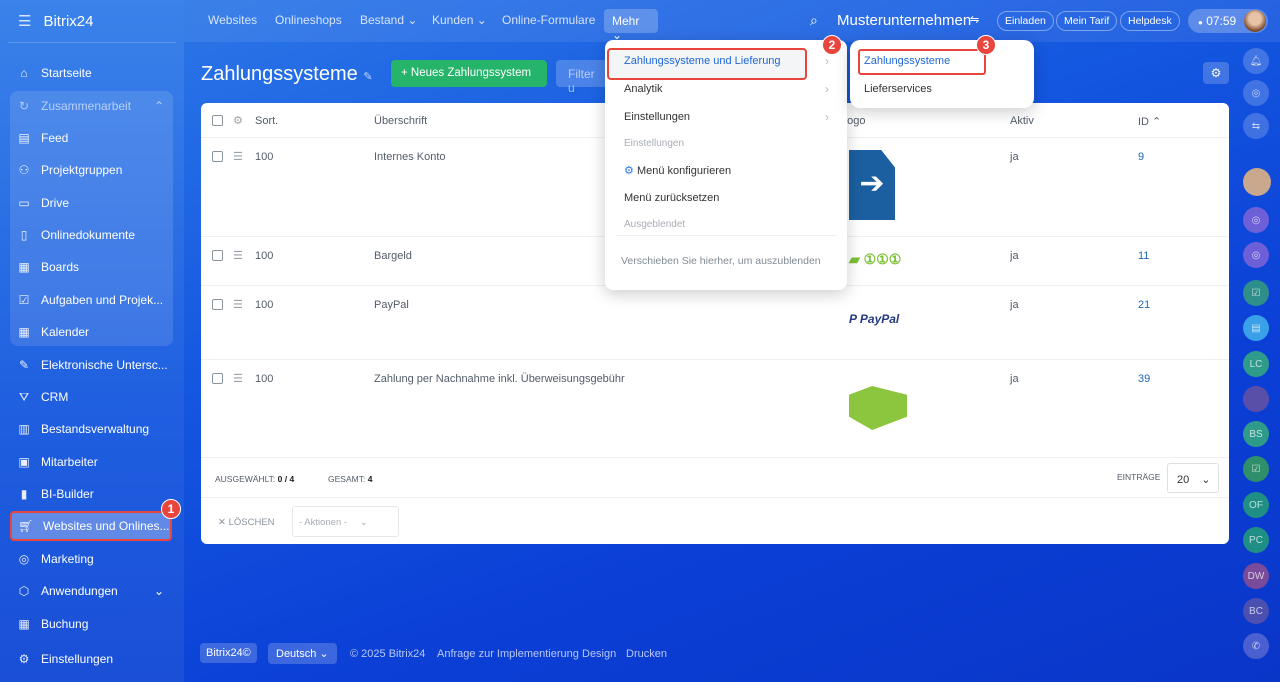  Describe the element at coordinates (91, 73) in the screenshot. I see `sidebar-item-startseite: ⌂ Startseite` at that location.